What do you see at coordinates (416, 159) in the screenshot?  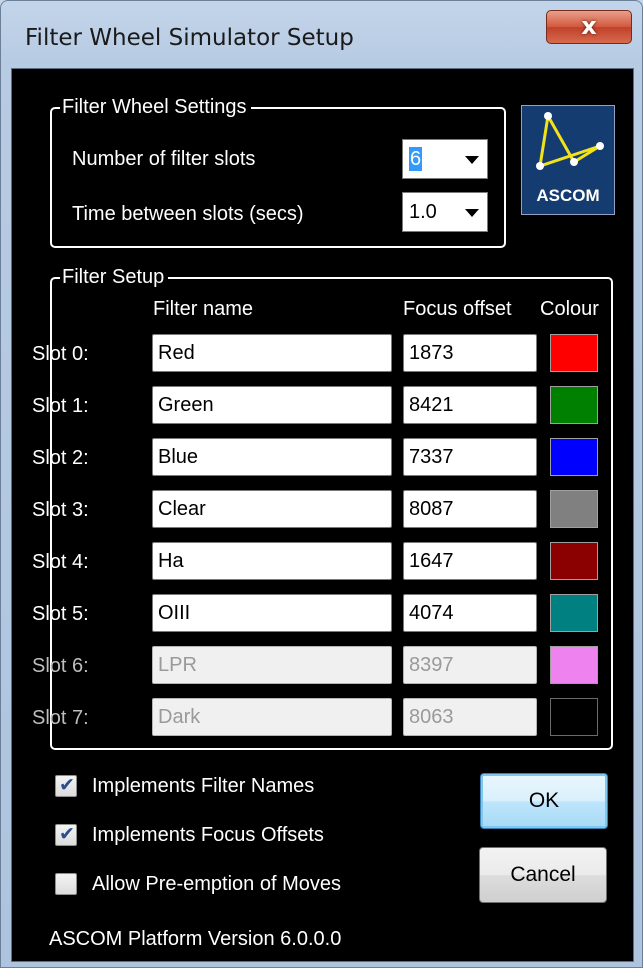 I see `num-slots-value: 6` at bounding box center [416, 159].